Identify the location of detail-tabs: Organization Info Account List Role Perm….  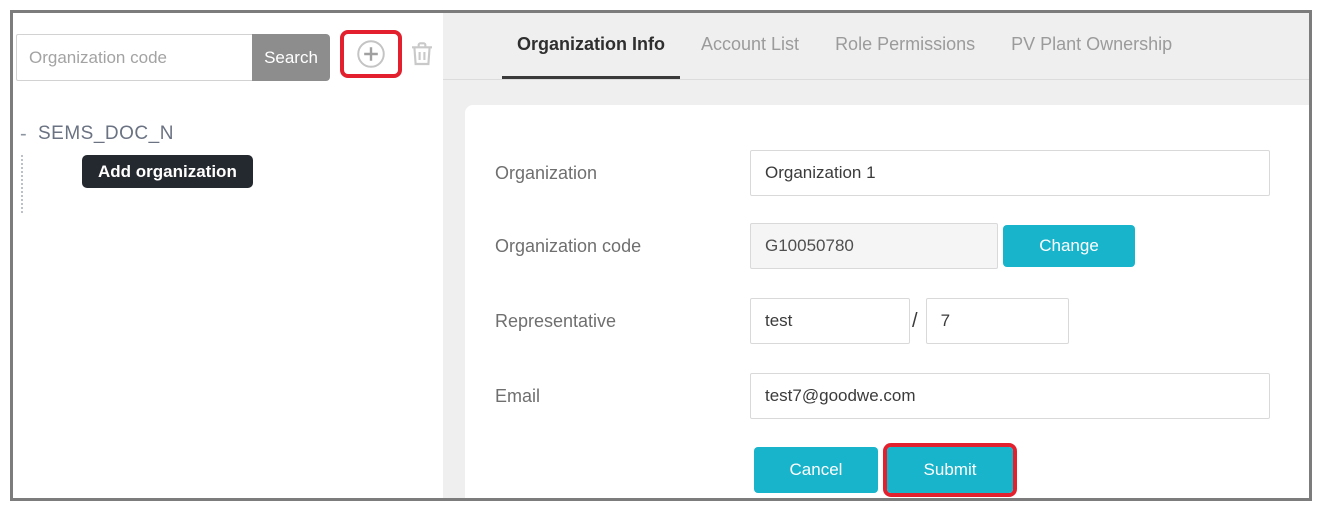
(876, 46).